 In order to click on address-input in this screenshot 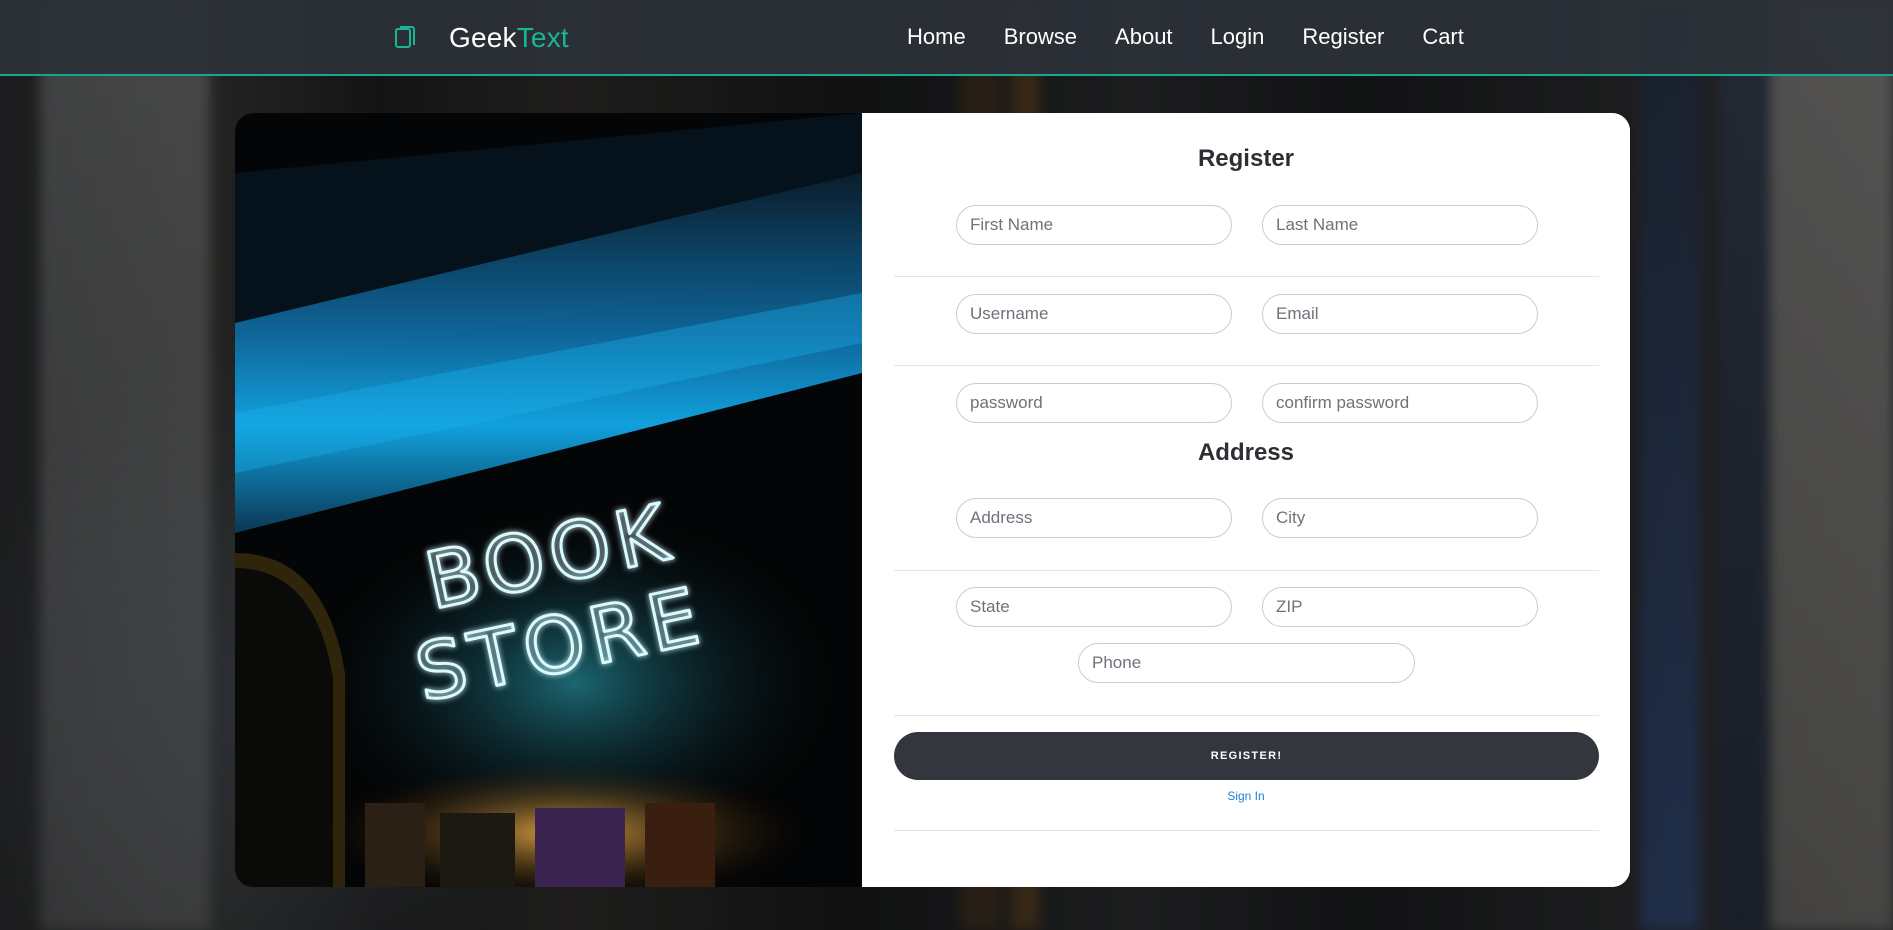, I will do `click(1094, 518)`.